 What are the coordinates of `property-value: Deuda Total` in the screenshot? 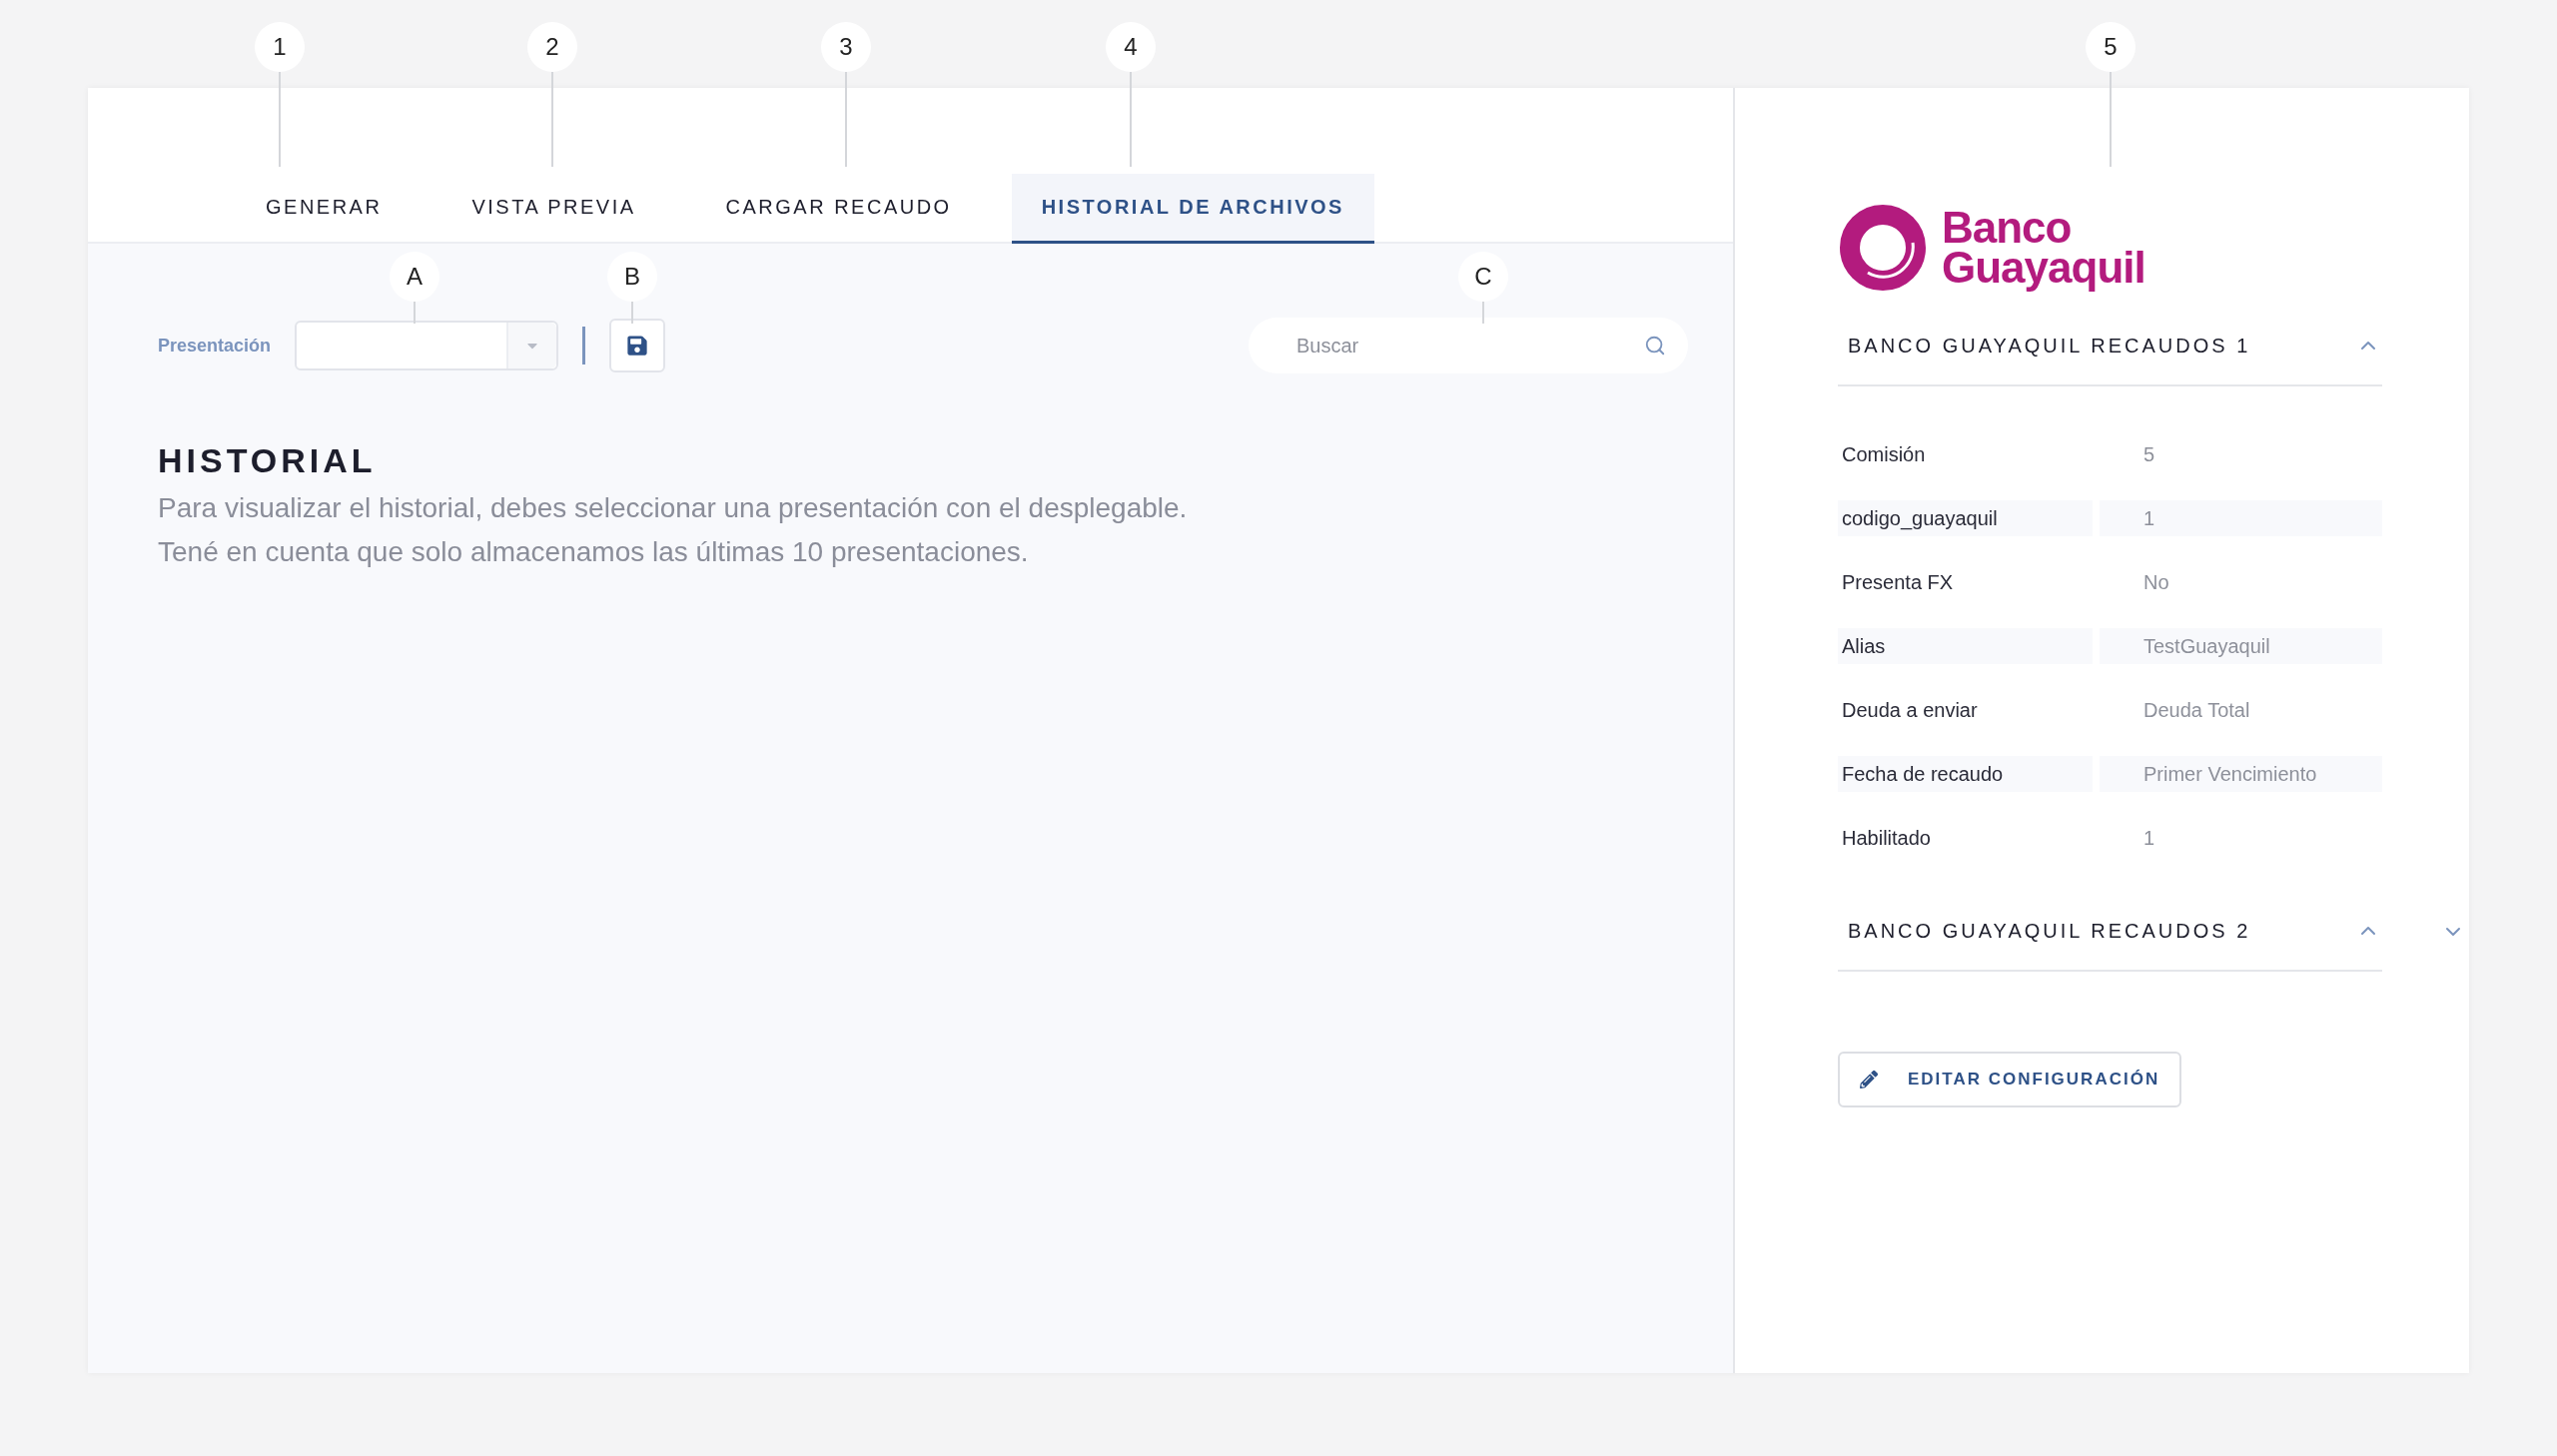 It's located at (2196, 710).